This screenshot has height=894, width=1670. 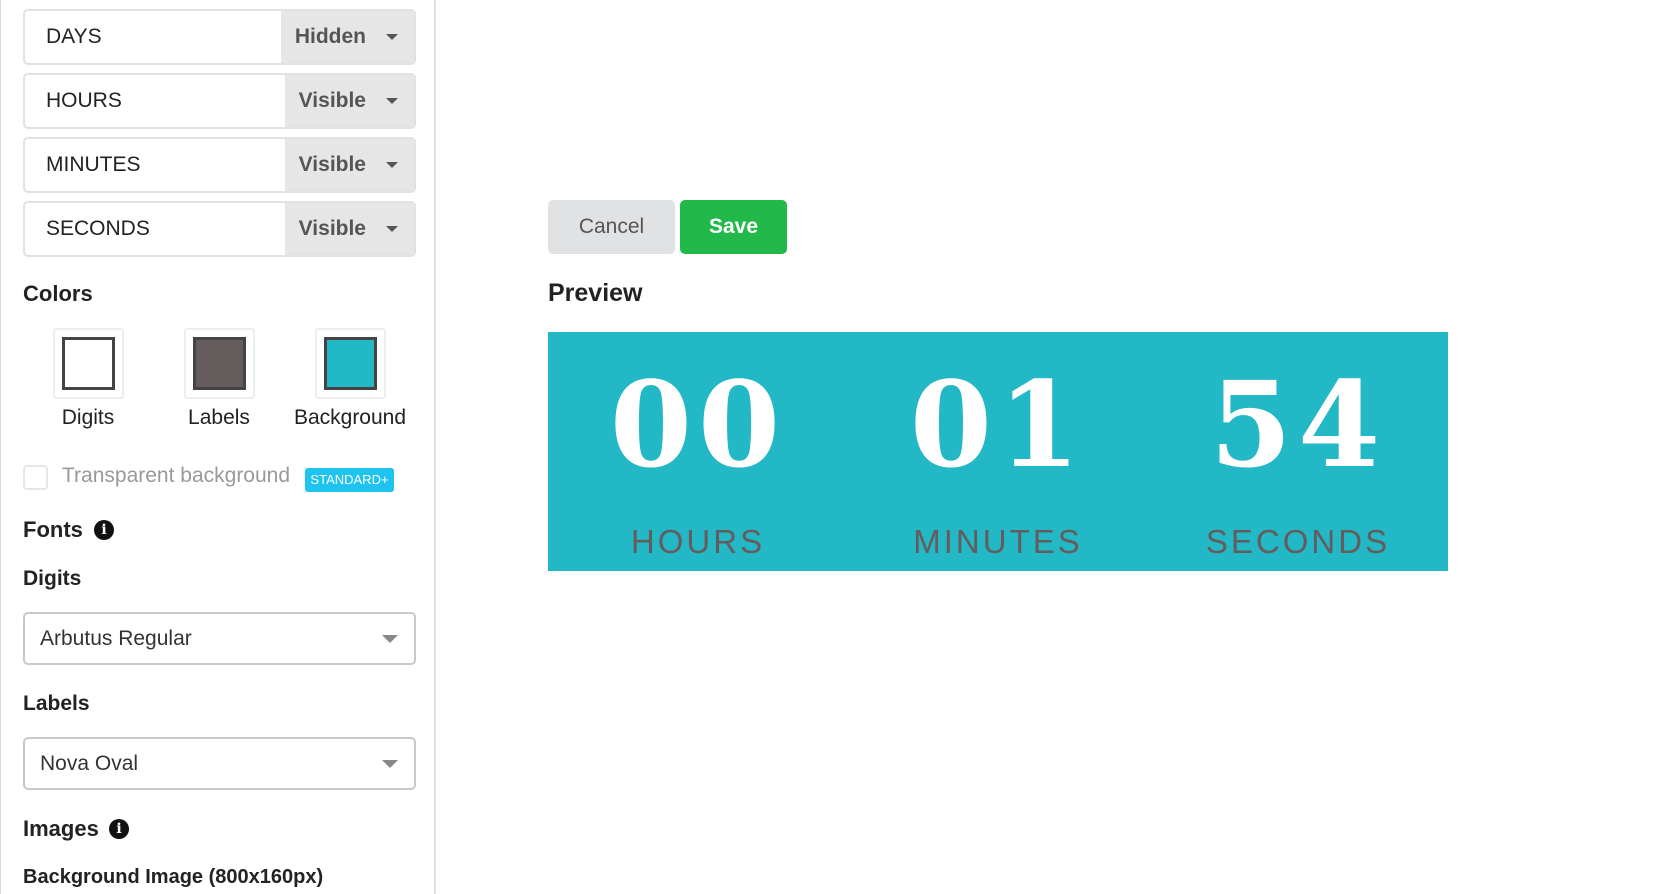 I want to click on minutes-segment: 01 MINUTES, so click(x=998, y=451).